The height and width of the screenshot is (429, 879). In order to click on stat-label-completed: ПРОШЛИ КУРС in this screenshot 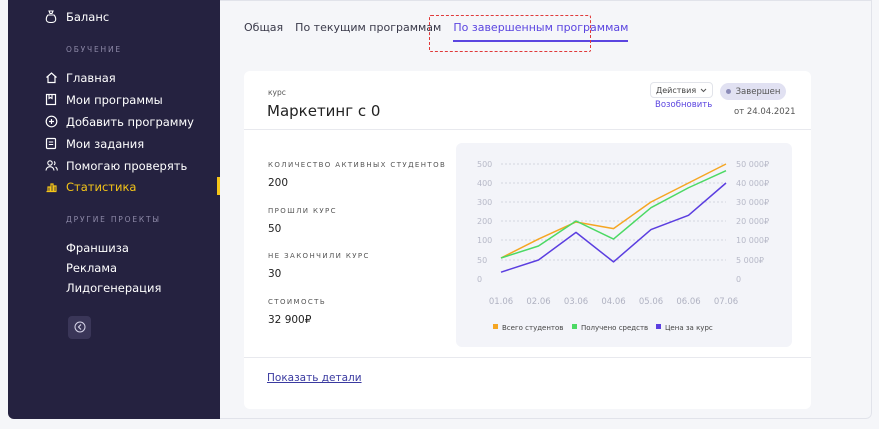, I will do `click(302, 211)`.